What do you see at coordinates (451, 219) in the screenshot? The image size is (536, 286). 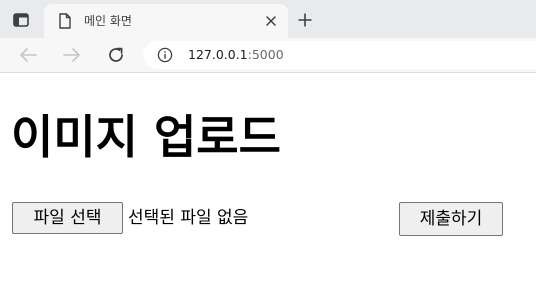 I see `submit-button: 제출하기` at bounding box center [451, 219].